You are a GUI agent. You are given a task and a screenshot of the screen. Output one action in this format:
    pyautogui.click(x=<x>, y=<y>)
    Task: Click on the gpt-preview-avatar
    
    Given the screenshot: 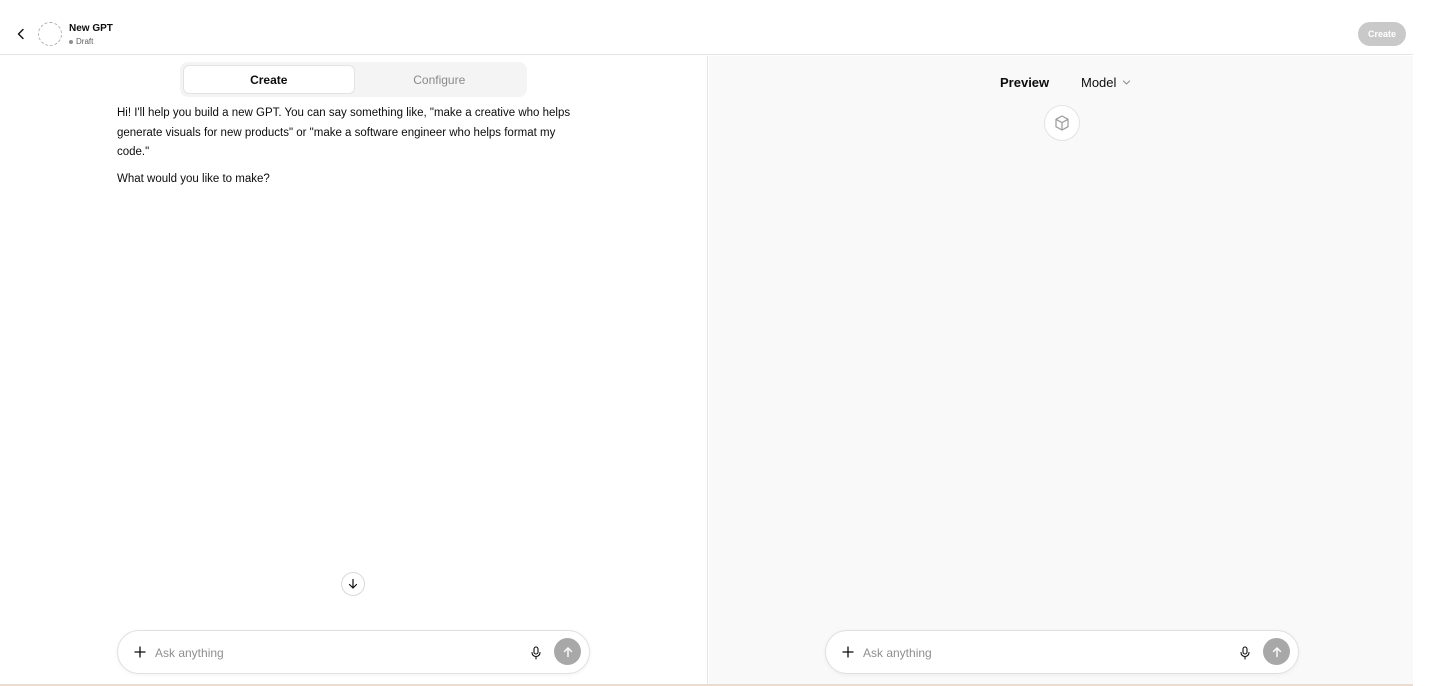 What is the action you would take?
    pyautogui.click(x=1062, y=123)
    